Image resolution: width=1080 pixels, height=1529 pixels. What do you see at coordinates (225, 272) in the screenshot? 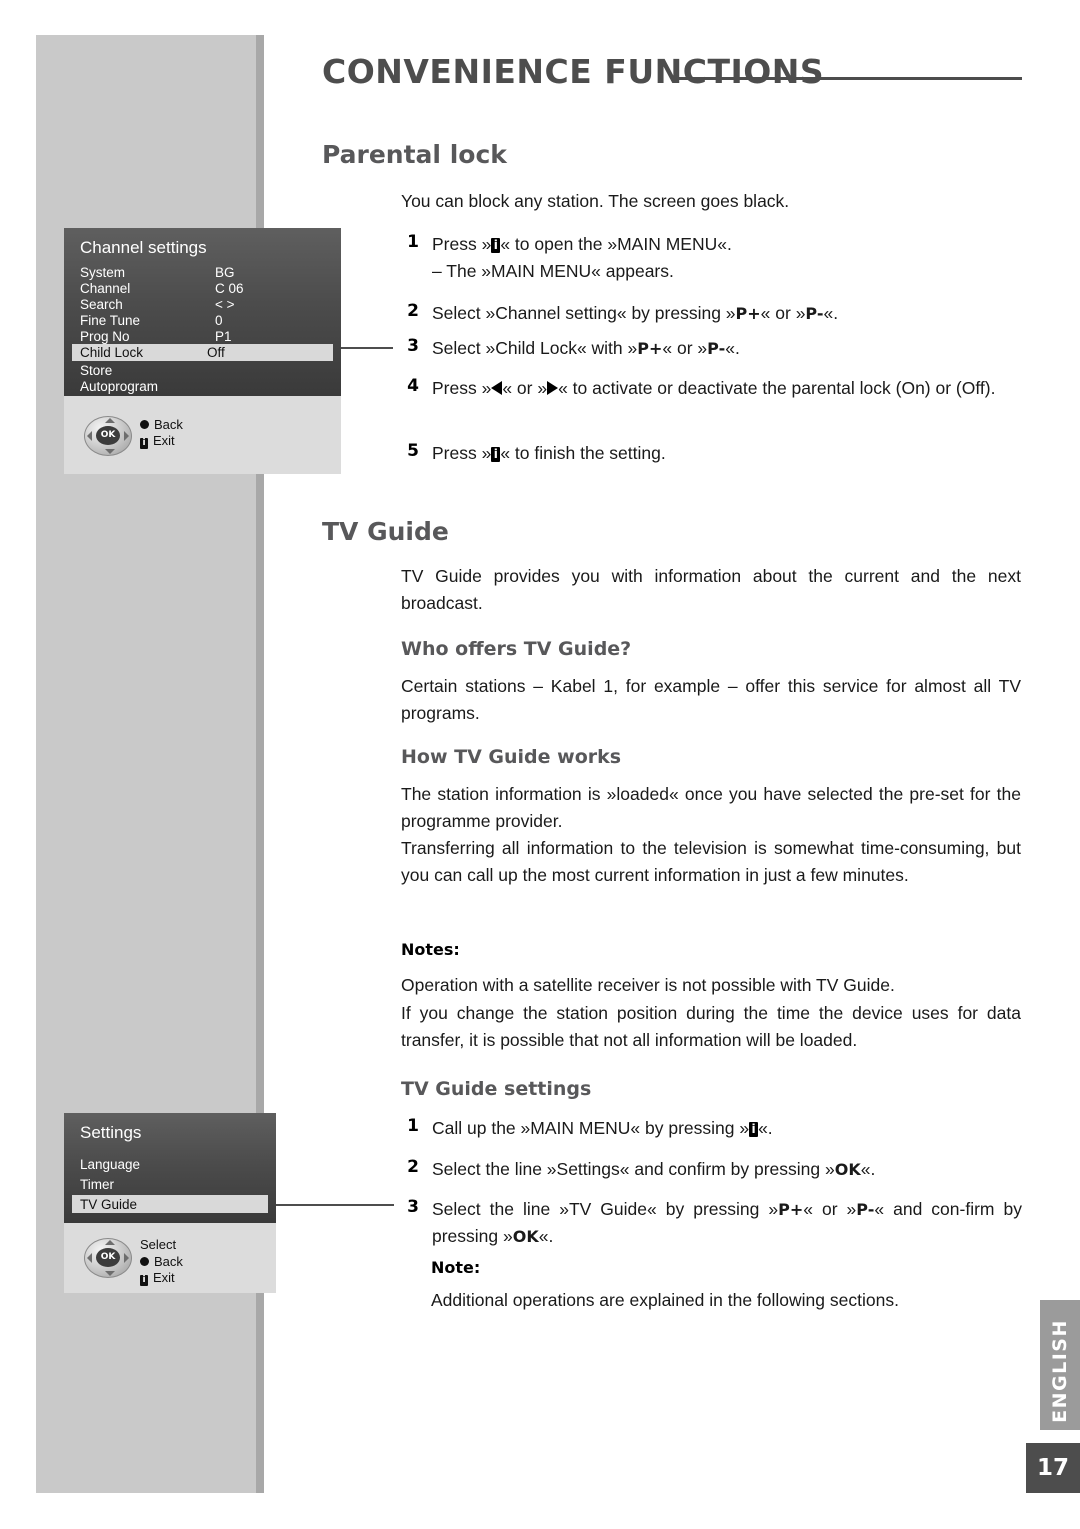
I see `osd-row-value: BG` at bounding box center [225, 272].